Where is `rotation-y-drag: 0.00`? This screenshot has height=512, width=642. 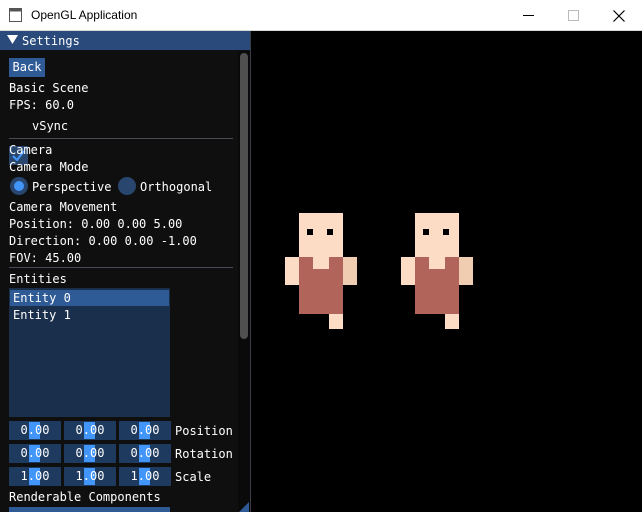
rotation-y-drag: 0.00 is located at coordinates (90, 453).